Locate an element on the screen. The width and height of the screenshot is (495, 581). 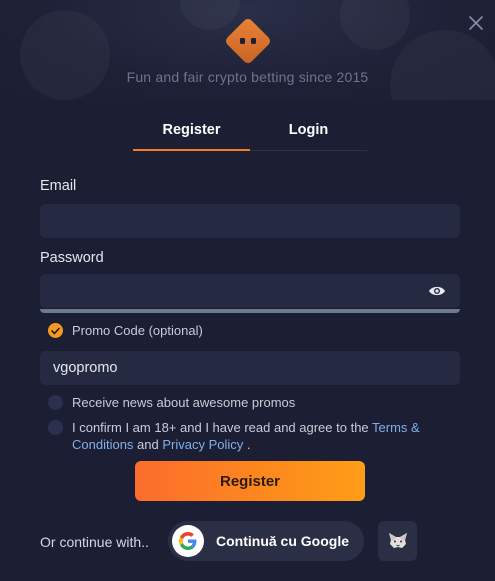
active-tab-indicator is located at coordinates (191, 150).